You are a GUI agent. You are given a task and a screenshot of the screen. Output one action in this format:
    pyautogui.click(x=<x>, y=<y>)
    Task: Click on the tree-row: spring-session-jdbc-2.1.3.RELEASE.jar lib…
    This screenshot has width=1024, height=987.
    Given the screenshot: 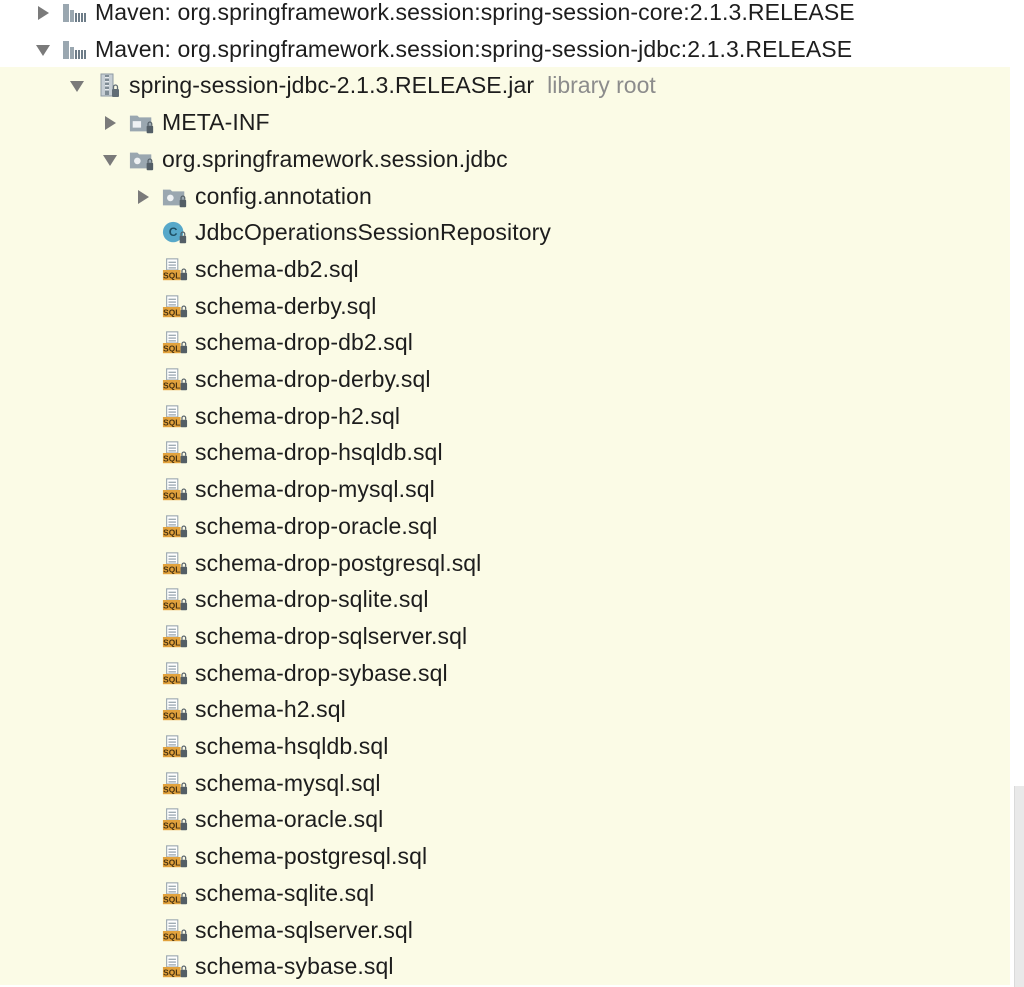 What is the action you would take?
    pyautogui.click(x=505, y=85)
    